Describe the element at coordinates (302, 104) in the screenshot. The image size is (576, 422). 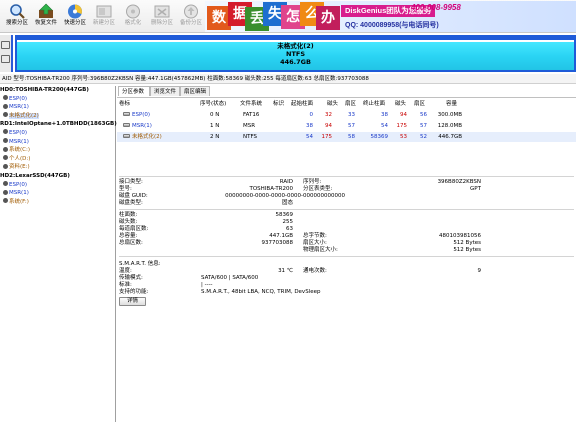
I see `col-header: 起始柱面` at that location.